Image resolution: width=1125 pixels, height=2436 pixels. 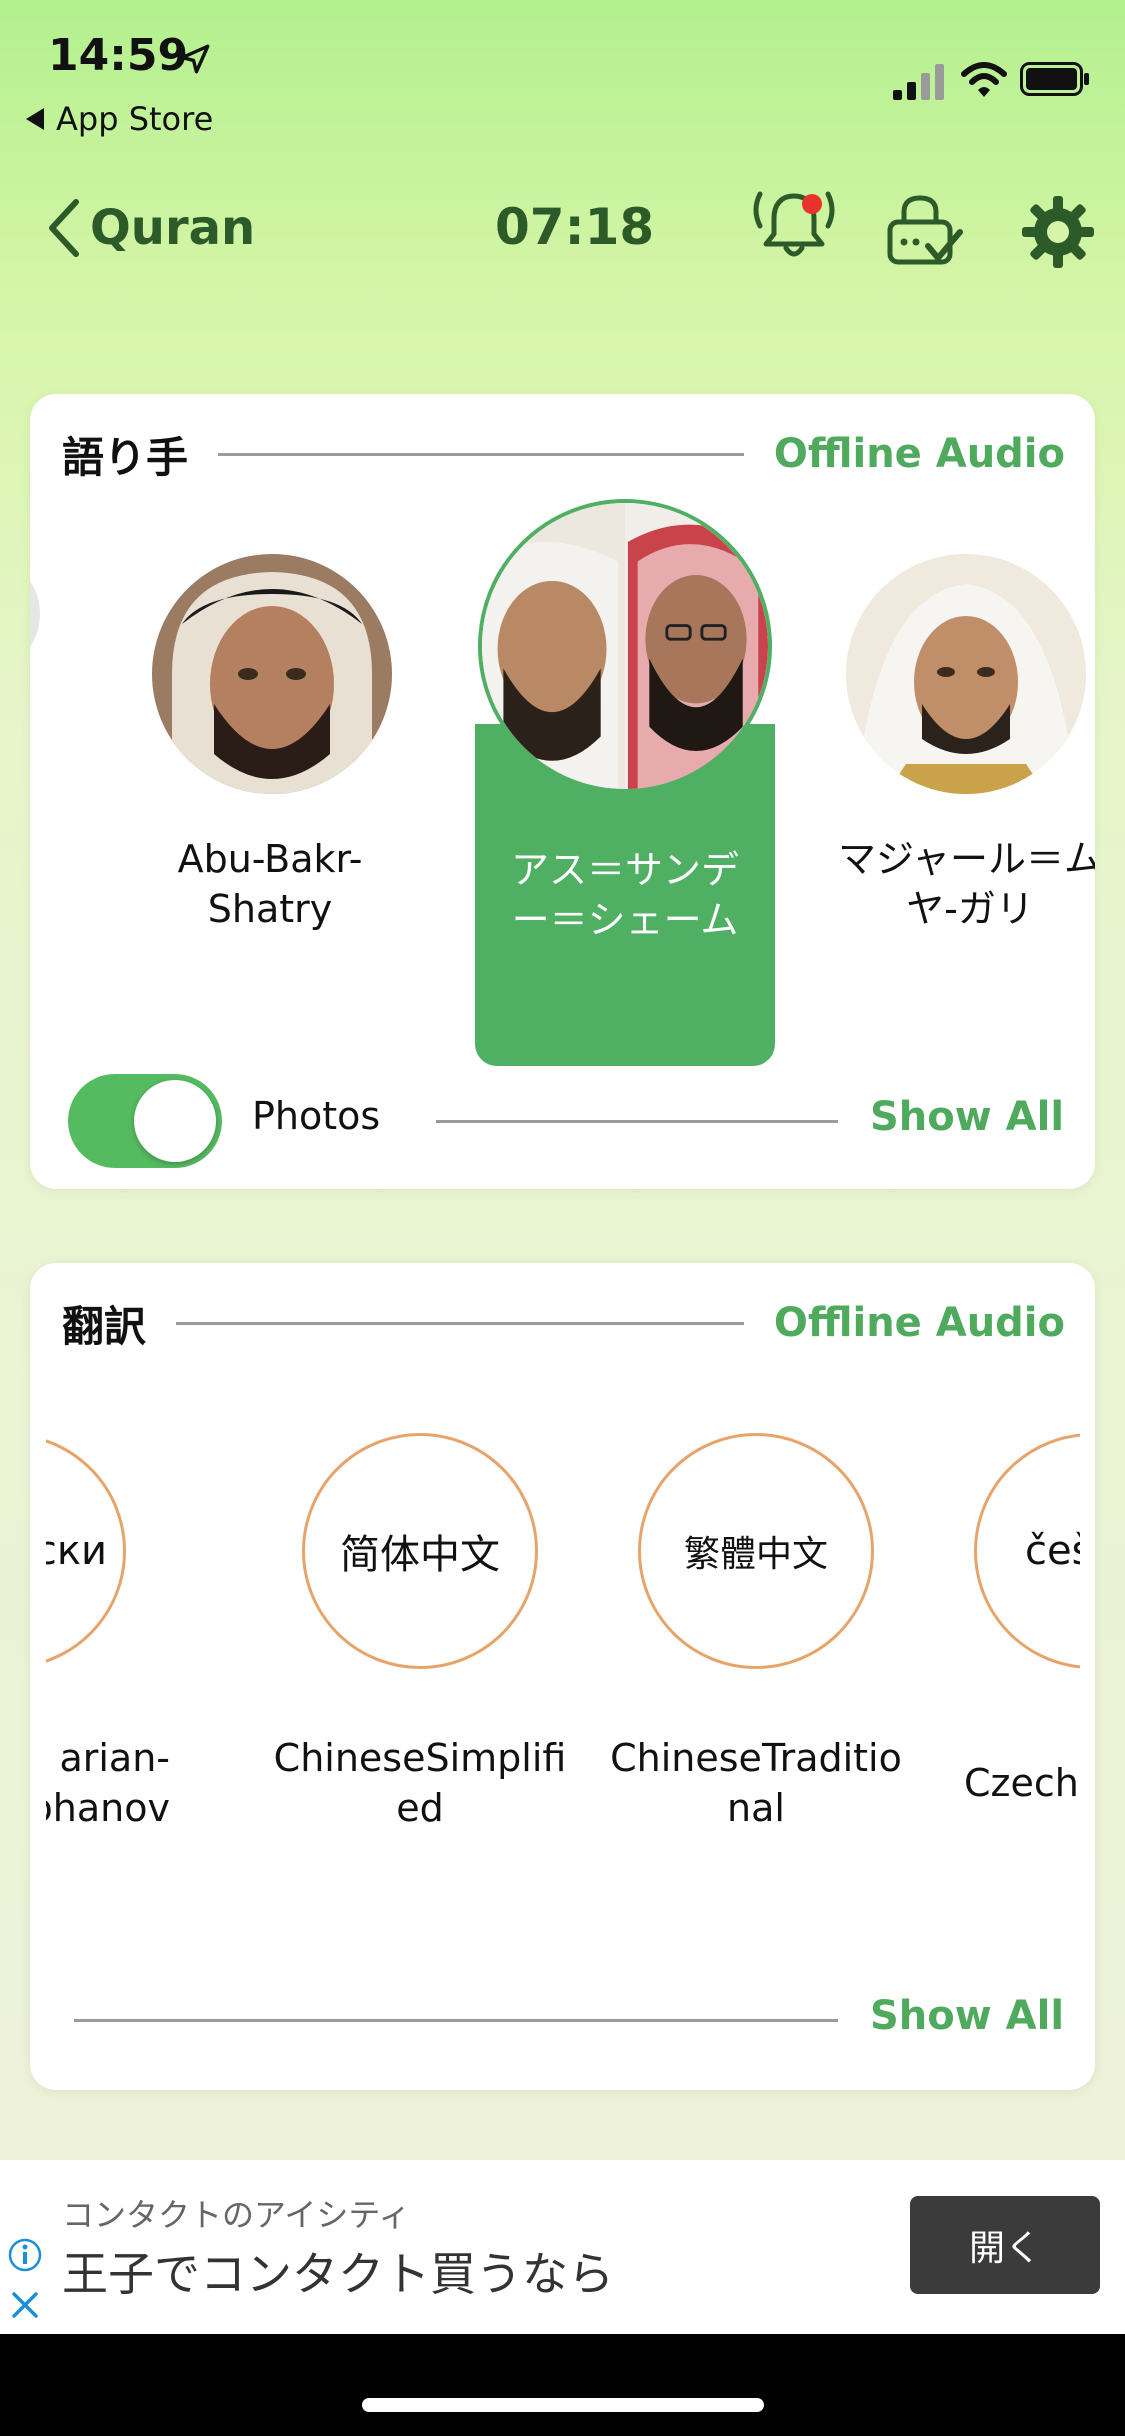 What do you see at coordinates (1058, 232) in the screenshot?
I see `gear-icon` at bounding box center [1058, 232].